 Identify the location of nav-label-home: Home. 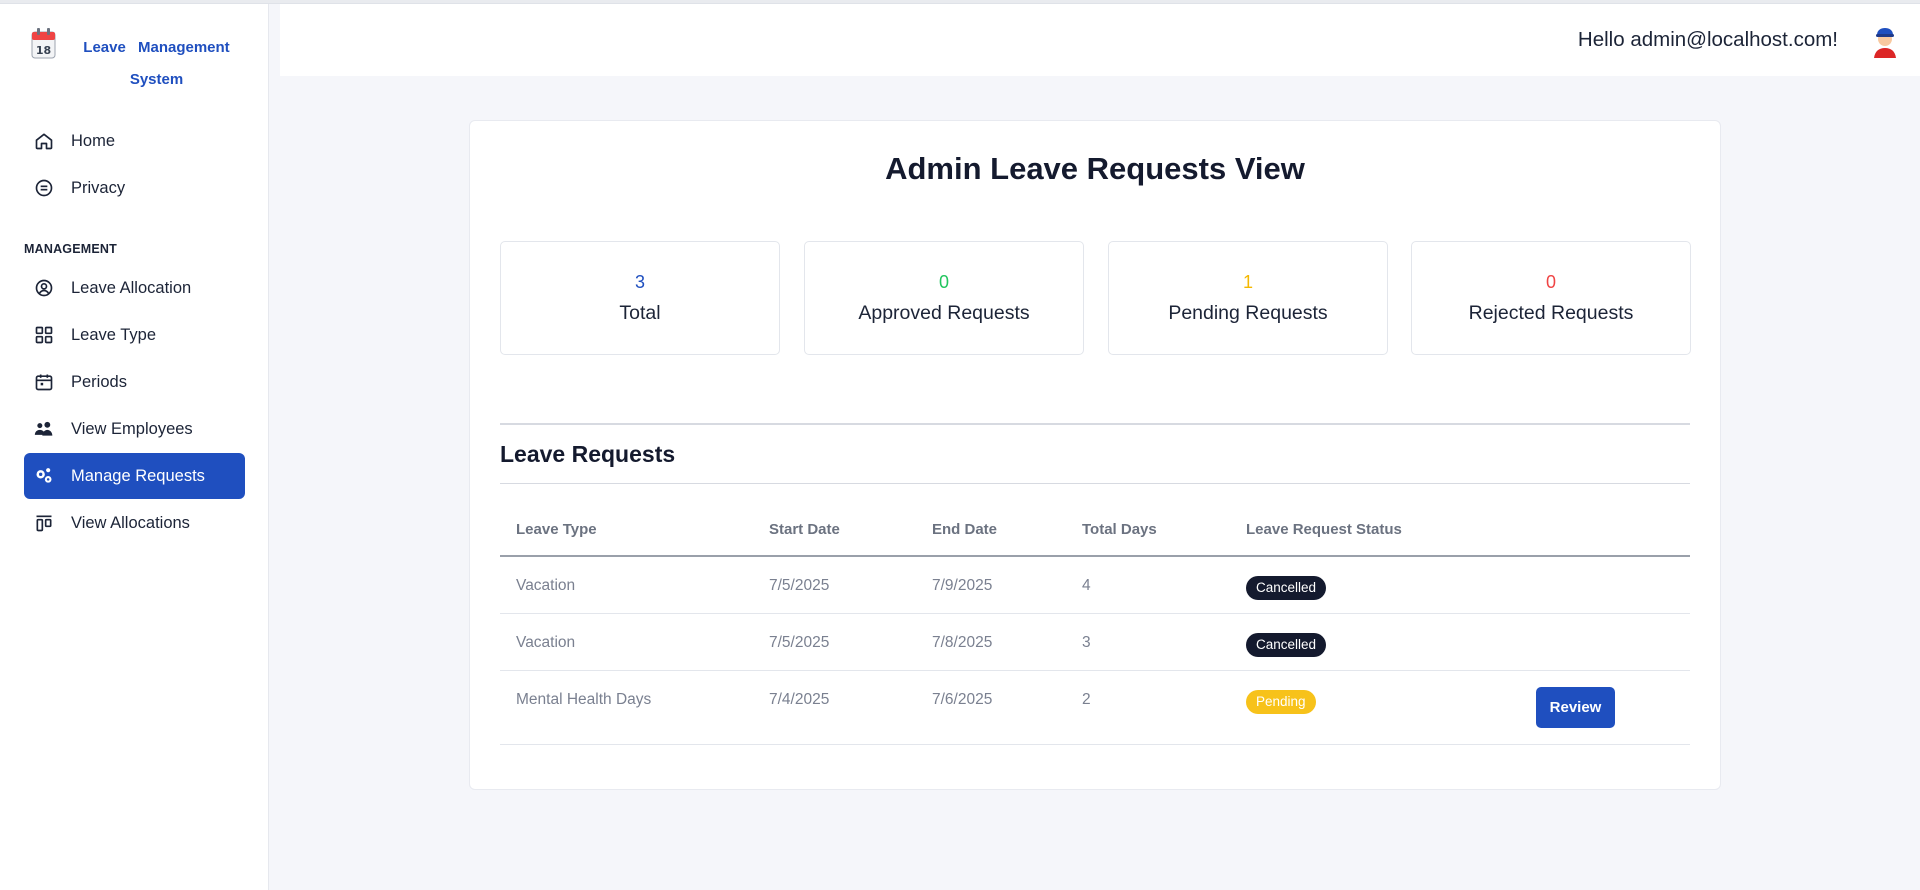
(93, 140).